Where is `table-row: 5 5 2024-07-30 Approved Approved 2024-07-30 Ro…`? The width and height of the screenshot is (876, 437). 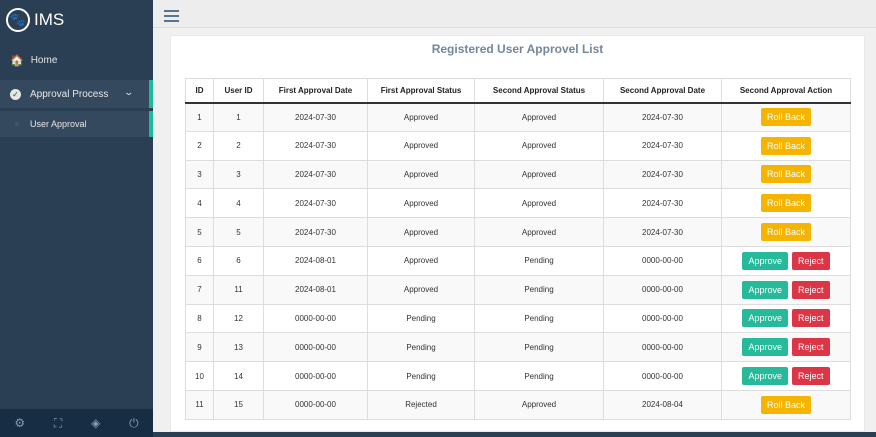
table-row: 5 5 2024-07-30 Approved Approved 2024-07-30 Ro… is located at coordinates (518, 232).